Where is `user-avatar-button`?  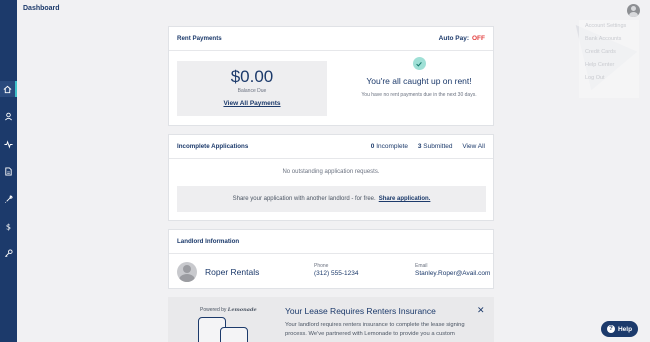 user-avatar-button is located at coordinates (633, 10).